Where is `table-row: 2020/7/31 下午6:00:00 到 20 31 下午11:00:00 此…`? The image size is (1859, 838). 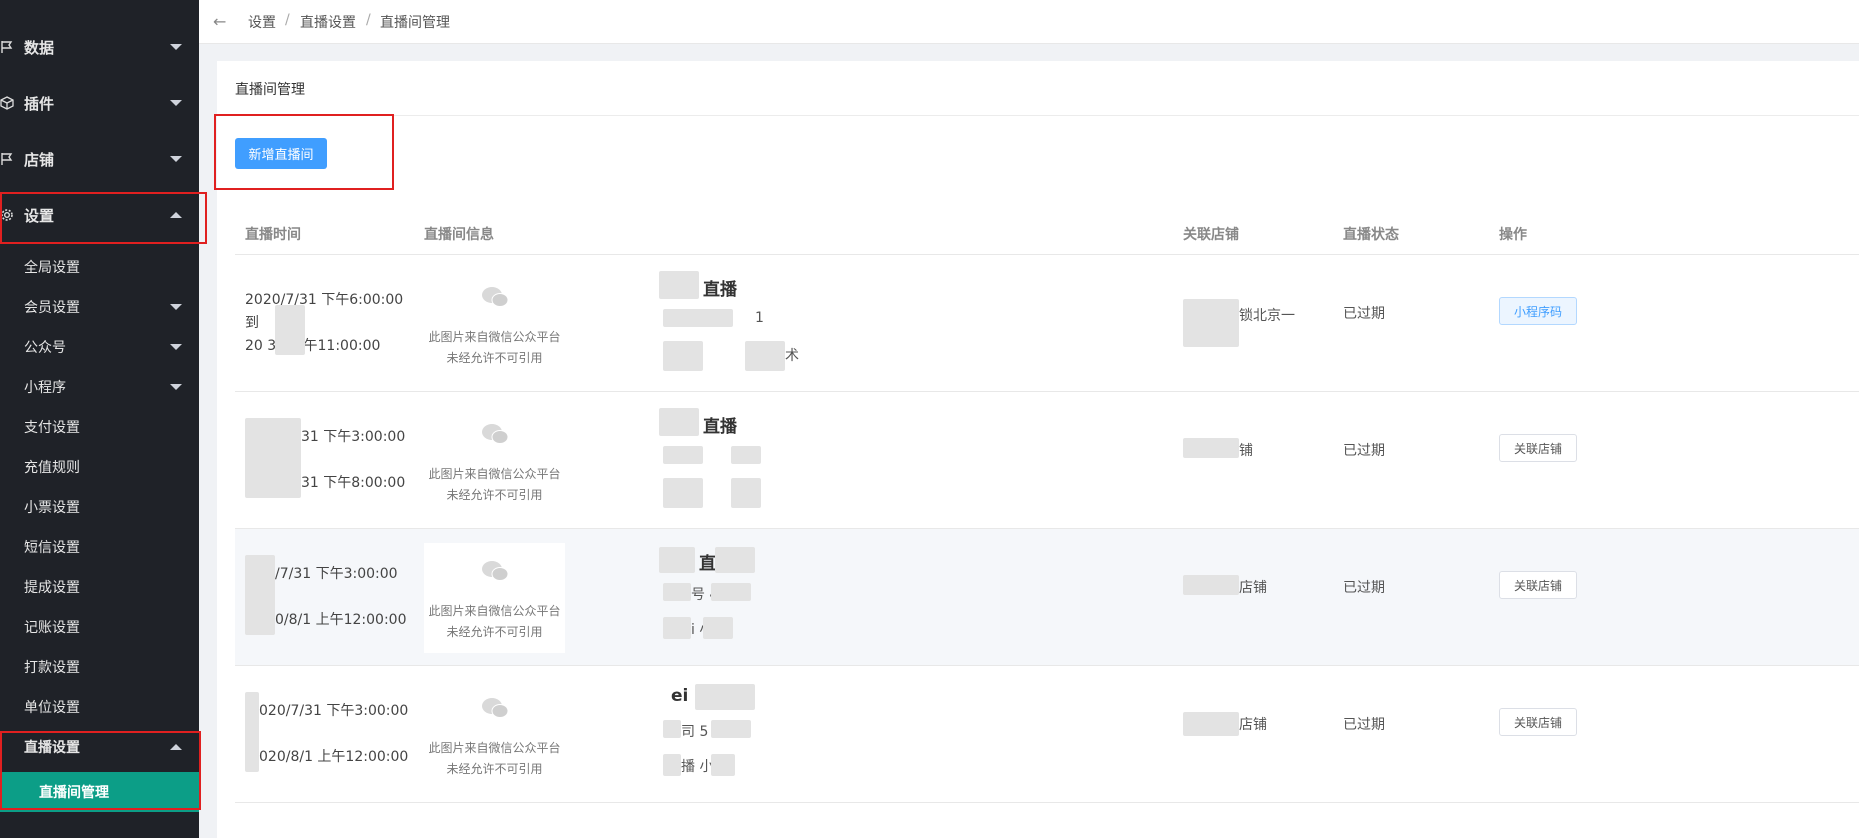 table-row: 2020/7/31 下午6:00:00 到 20 31 下午11:00:00 此… is located at coordinates (1047, 323).